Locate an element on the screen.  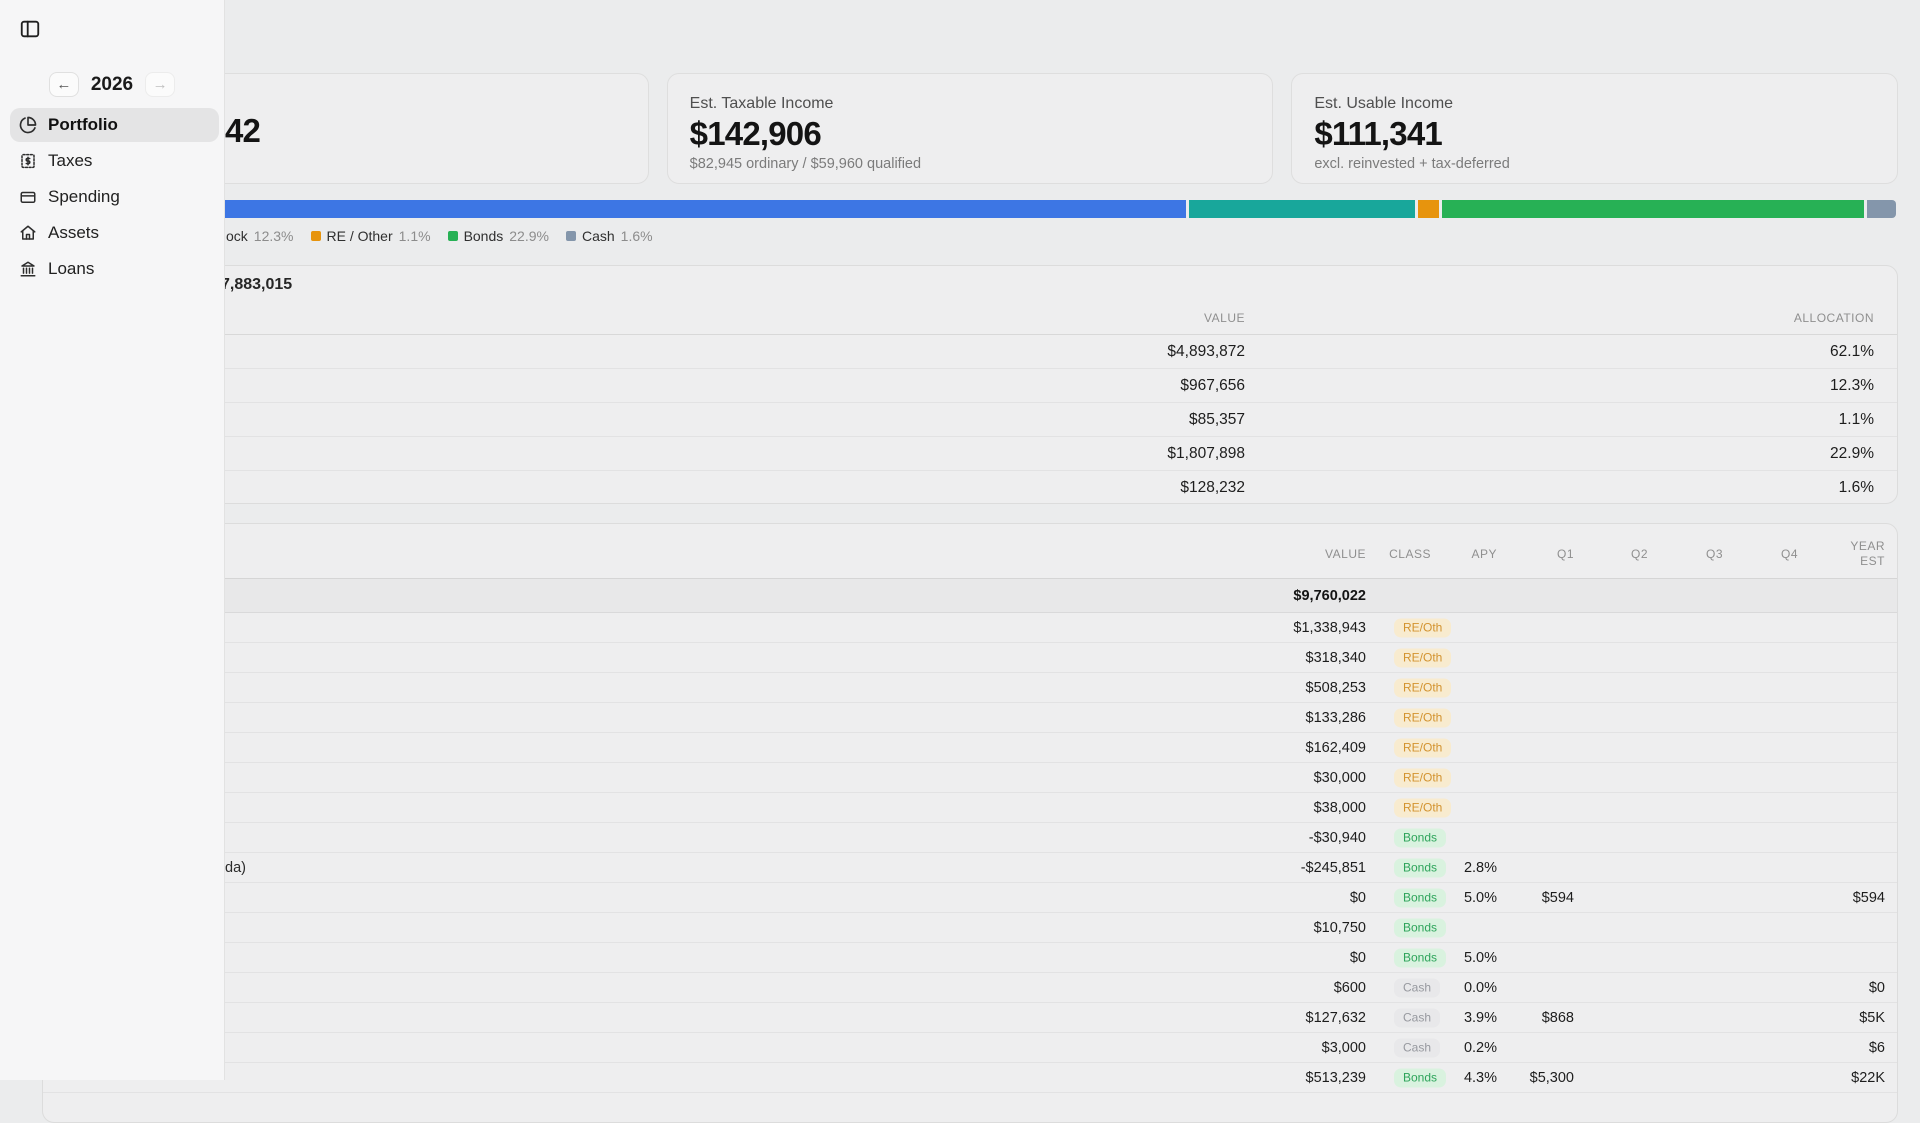
table-row: $513,239 Bonds 4.3% $5,300 $22K is located at coordinates (970, 1078).